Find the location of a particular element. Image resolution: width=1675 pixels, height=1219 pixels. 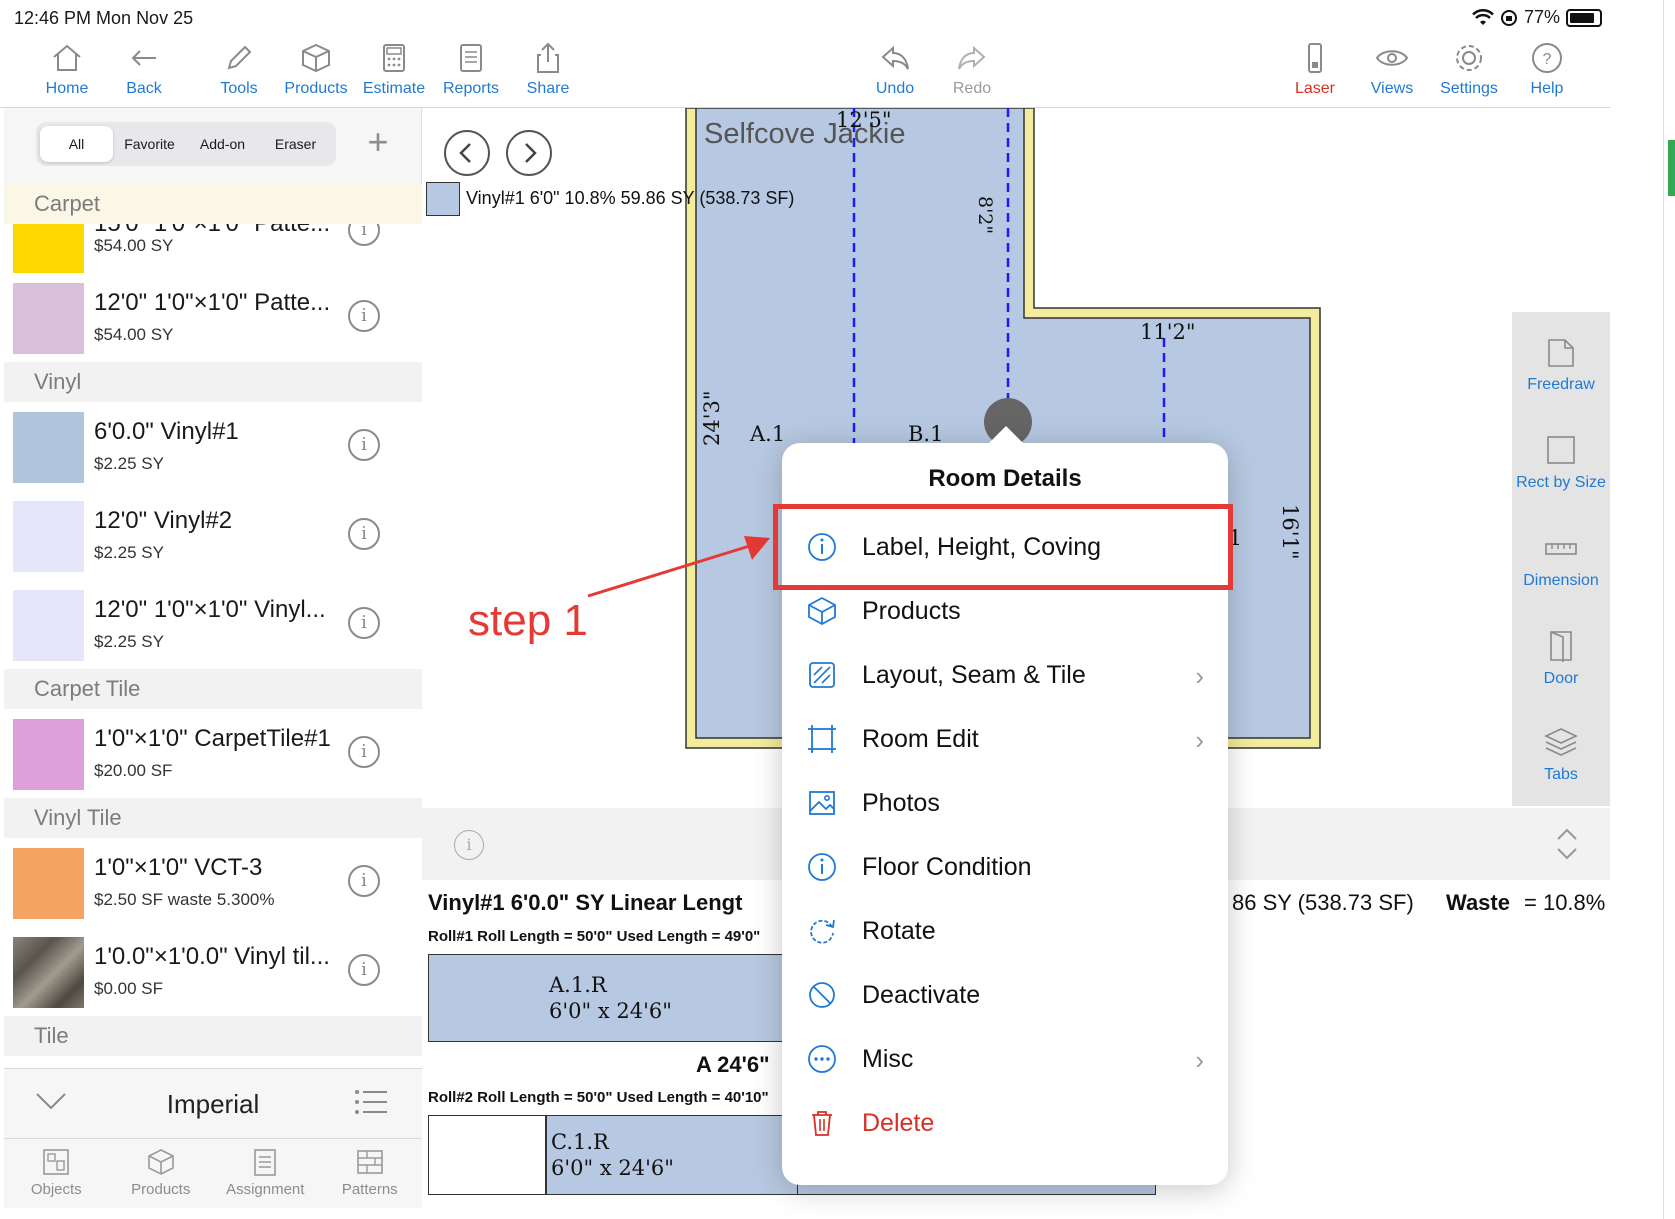

tab-objects: Objects is located at coordinates (56, 1173).